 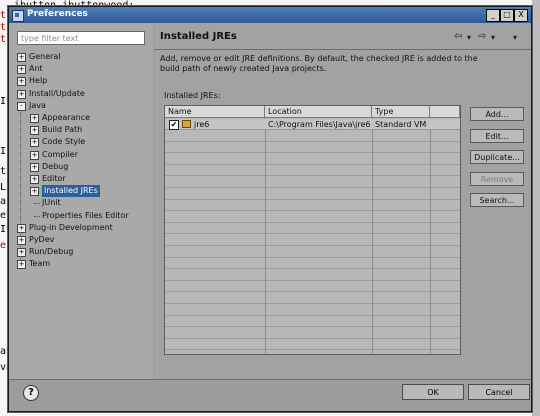 I want to click on back-menu-chevron-icon: ▾, so click(x=469, y=37).